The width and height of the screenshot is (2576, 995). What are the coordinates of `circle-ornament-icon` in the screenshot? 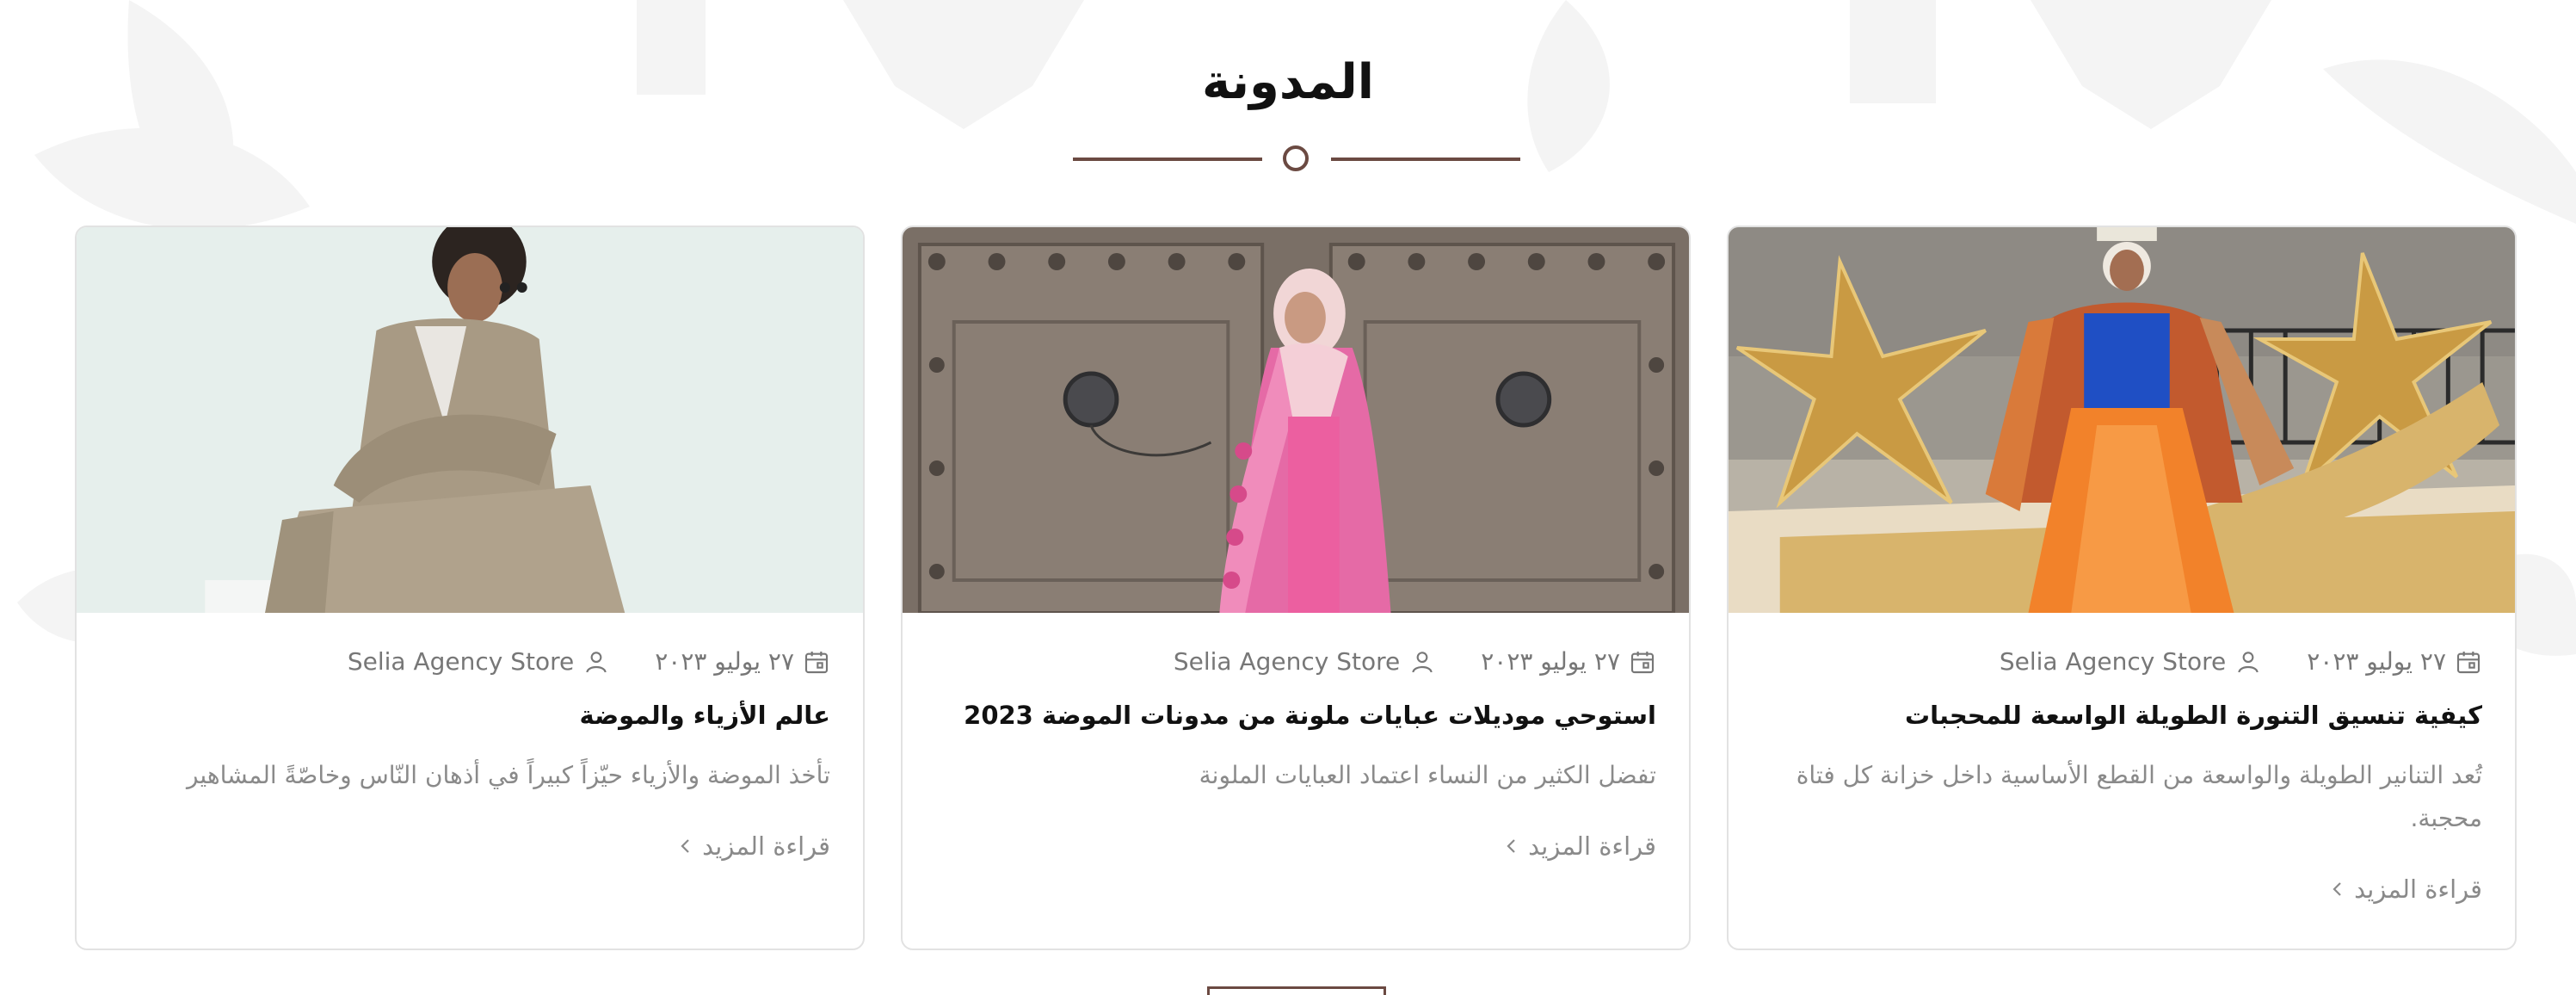 It's located at (1296, 158).